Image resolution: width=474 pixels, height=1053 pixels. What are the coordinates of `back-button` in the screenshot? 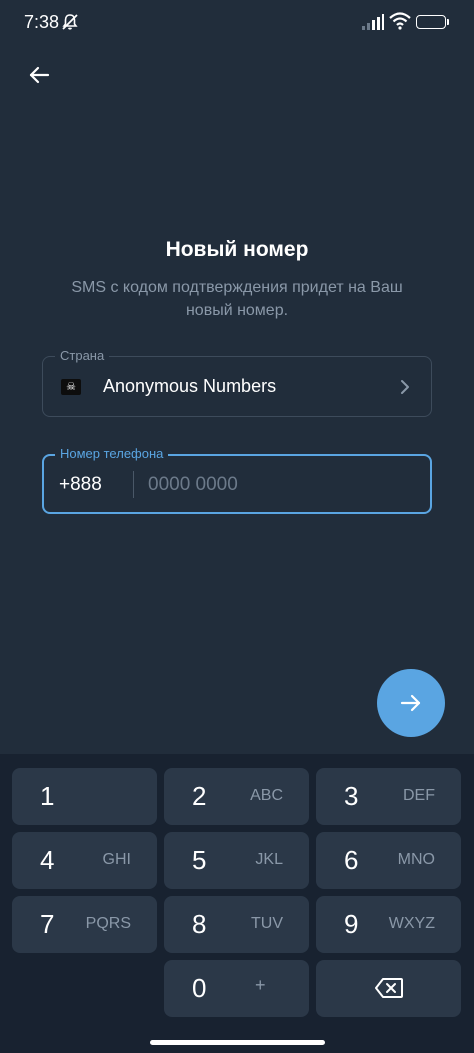 It's located at (39, 75).